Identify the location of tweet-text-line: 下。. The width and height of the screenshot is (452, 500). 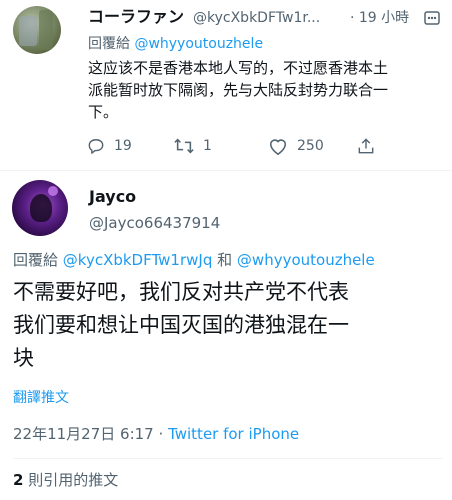
(103, 112).